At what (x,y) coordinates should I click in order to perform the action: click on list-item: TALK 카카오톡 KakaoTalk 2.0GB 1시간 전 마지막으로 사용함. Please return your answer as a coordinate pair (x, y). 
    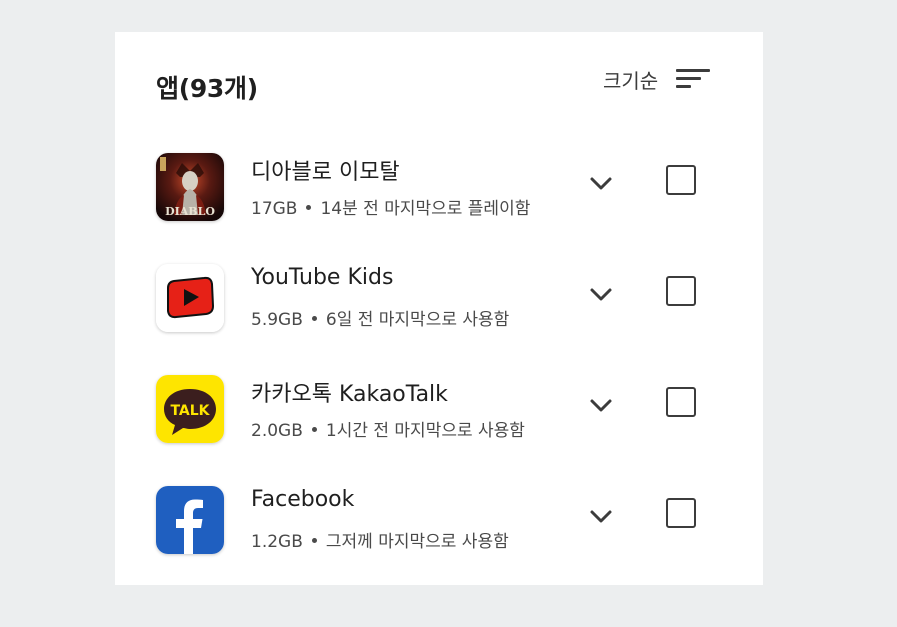
    Looking at the image, I should click on (439, 419).